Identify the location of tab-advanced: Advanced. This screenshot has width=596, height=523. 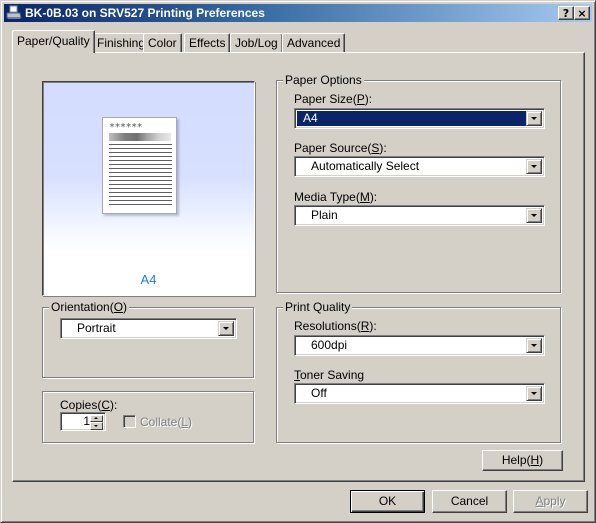
(314, 42).